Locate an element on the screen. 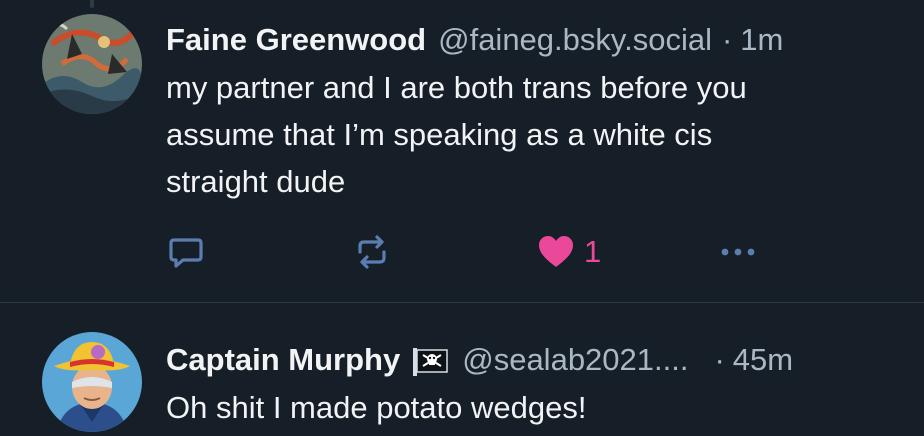  repost-icon is located at coordinates (372, 252).